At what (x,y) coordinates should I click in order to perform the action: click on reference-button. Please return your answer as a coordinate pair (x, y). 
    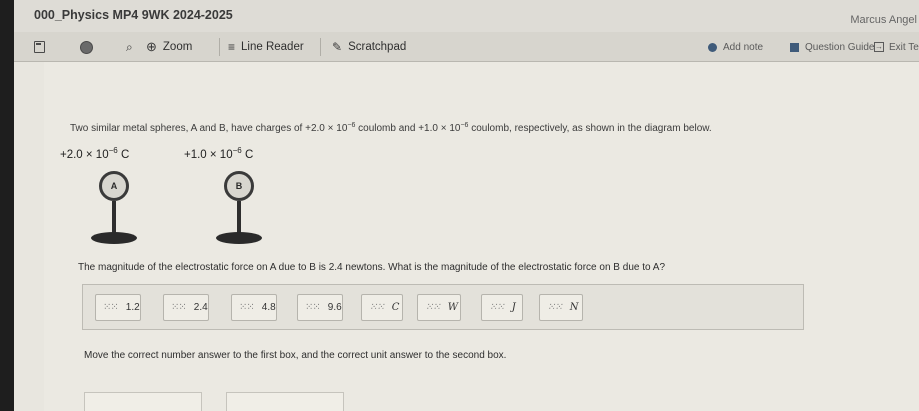
    Looking at the image, I should click on (89, 47).